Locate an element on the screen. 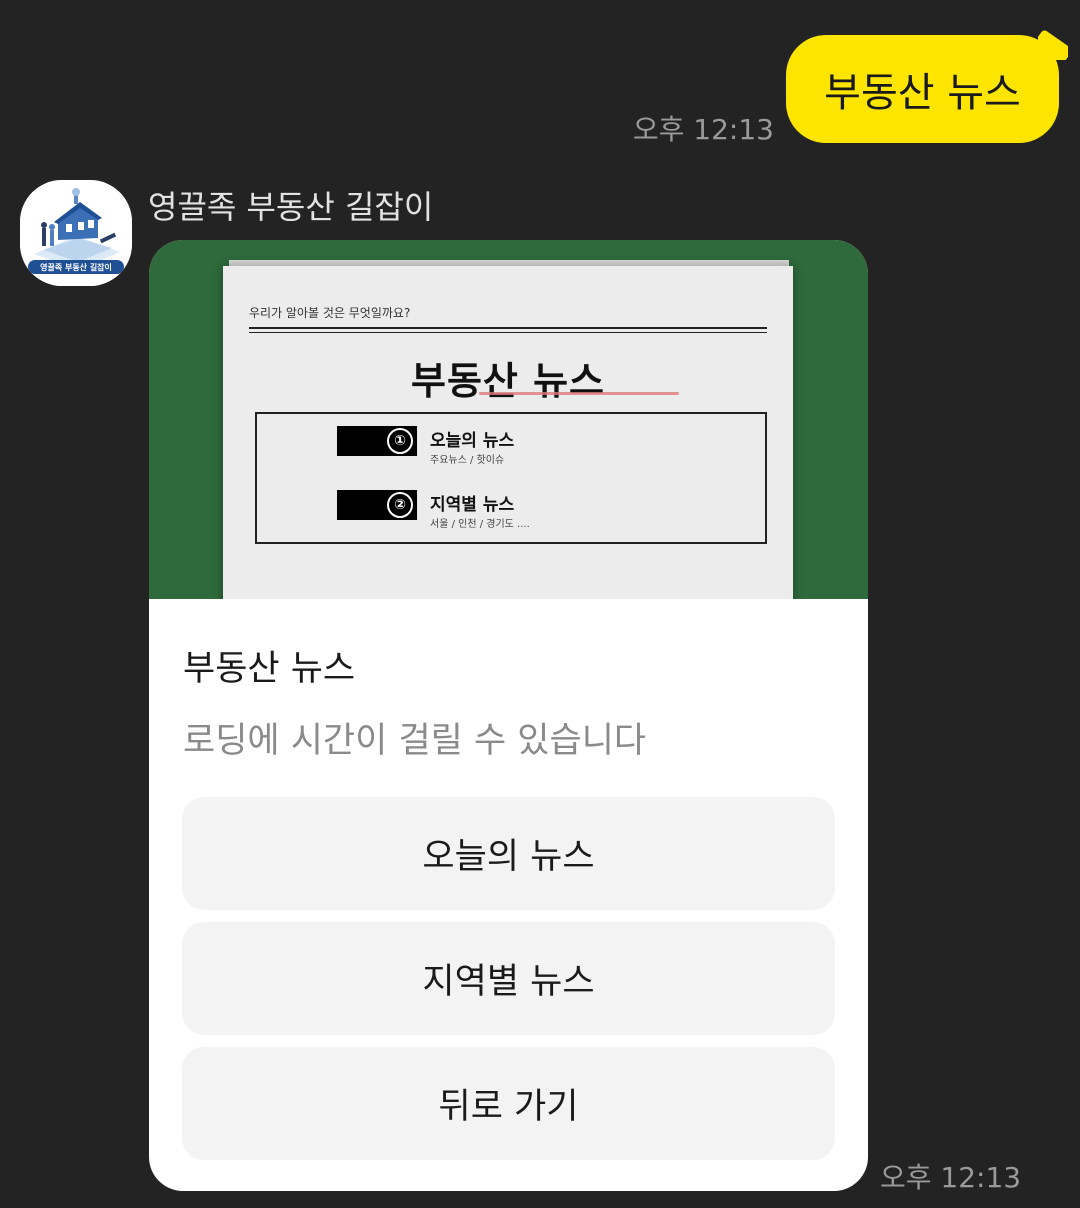 Image resolution: width=1080 pixels, height=1208 pixels. house-logo-icon: 영끌족 부동산 길잡이 is located at coordinates (76, 233).